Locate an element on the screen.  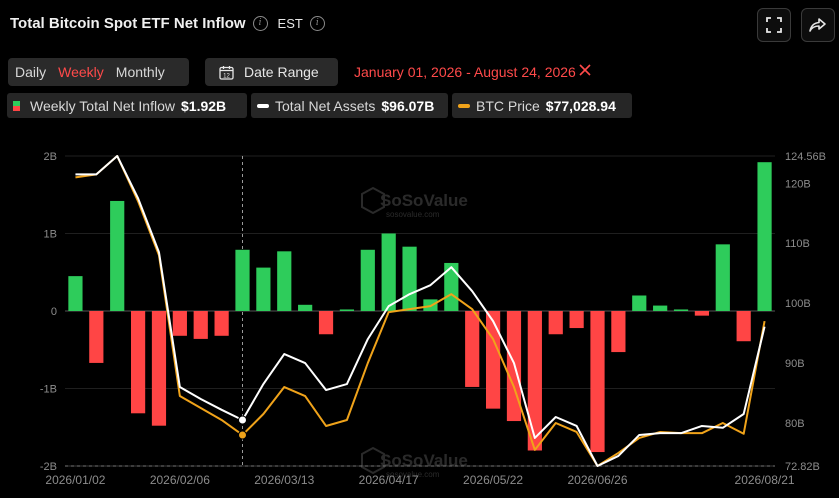
x-axis-tick: 2026/08/21 is located at coordinates (765, 480).